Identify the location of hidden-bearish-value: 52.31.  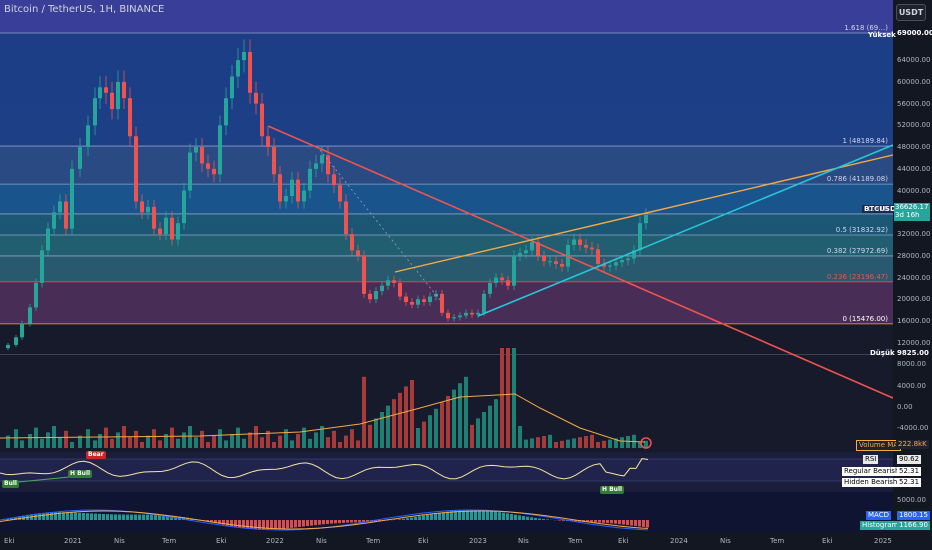
(909, 482).